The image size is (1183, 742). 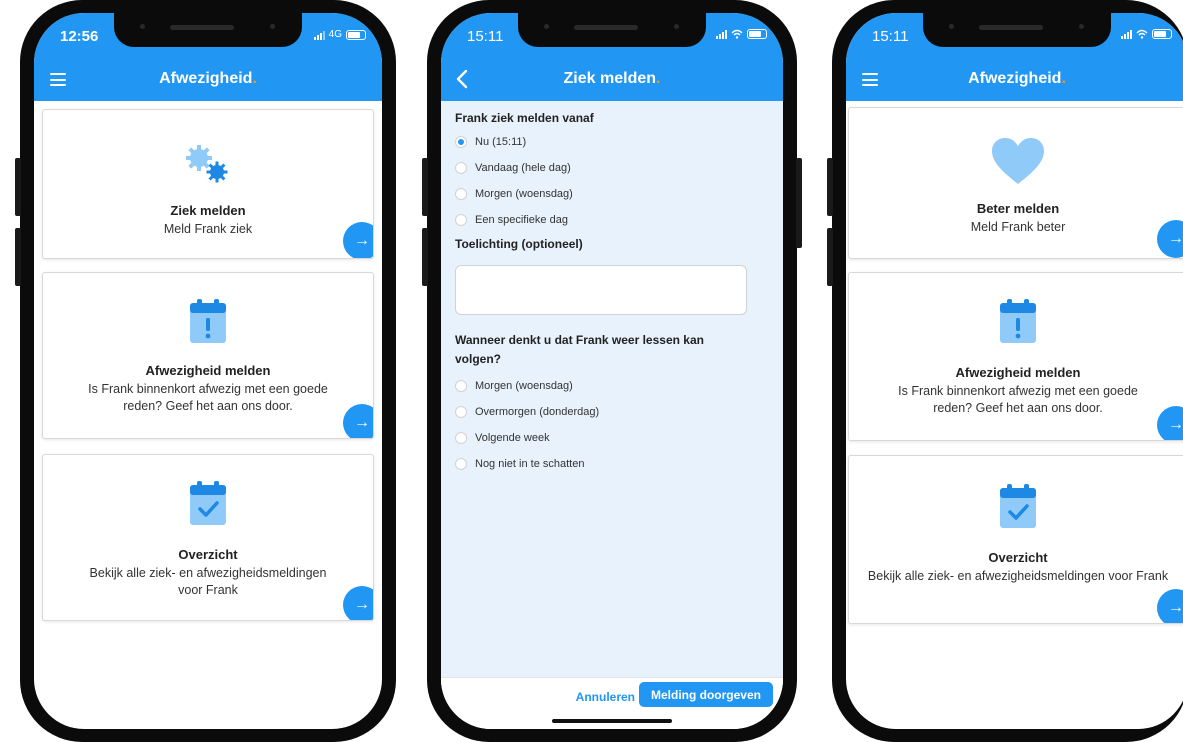 What do you see at coordinates (605, 697) in the screenshot?
I see `cancel-button: Annuleren` at bounding box center [605, 697].